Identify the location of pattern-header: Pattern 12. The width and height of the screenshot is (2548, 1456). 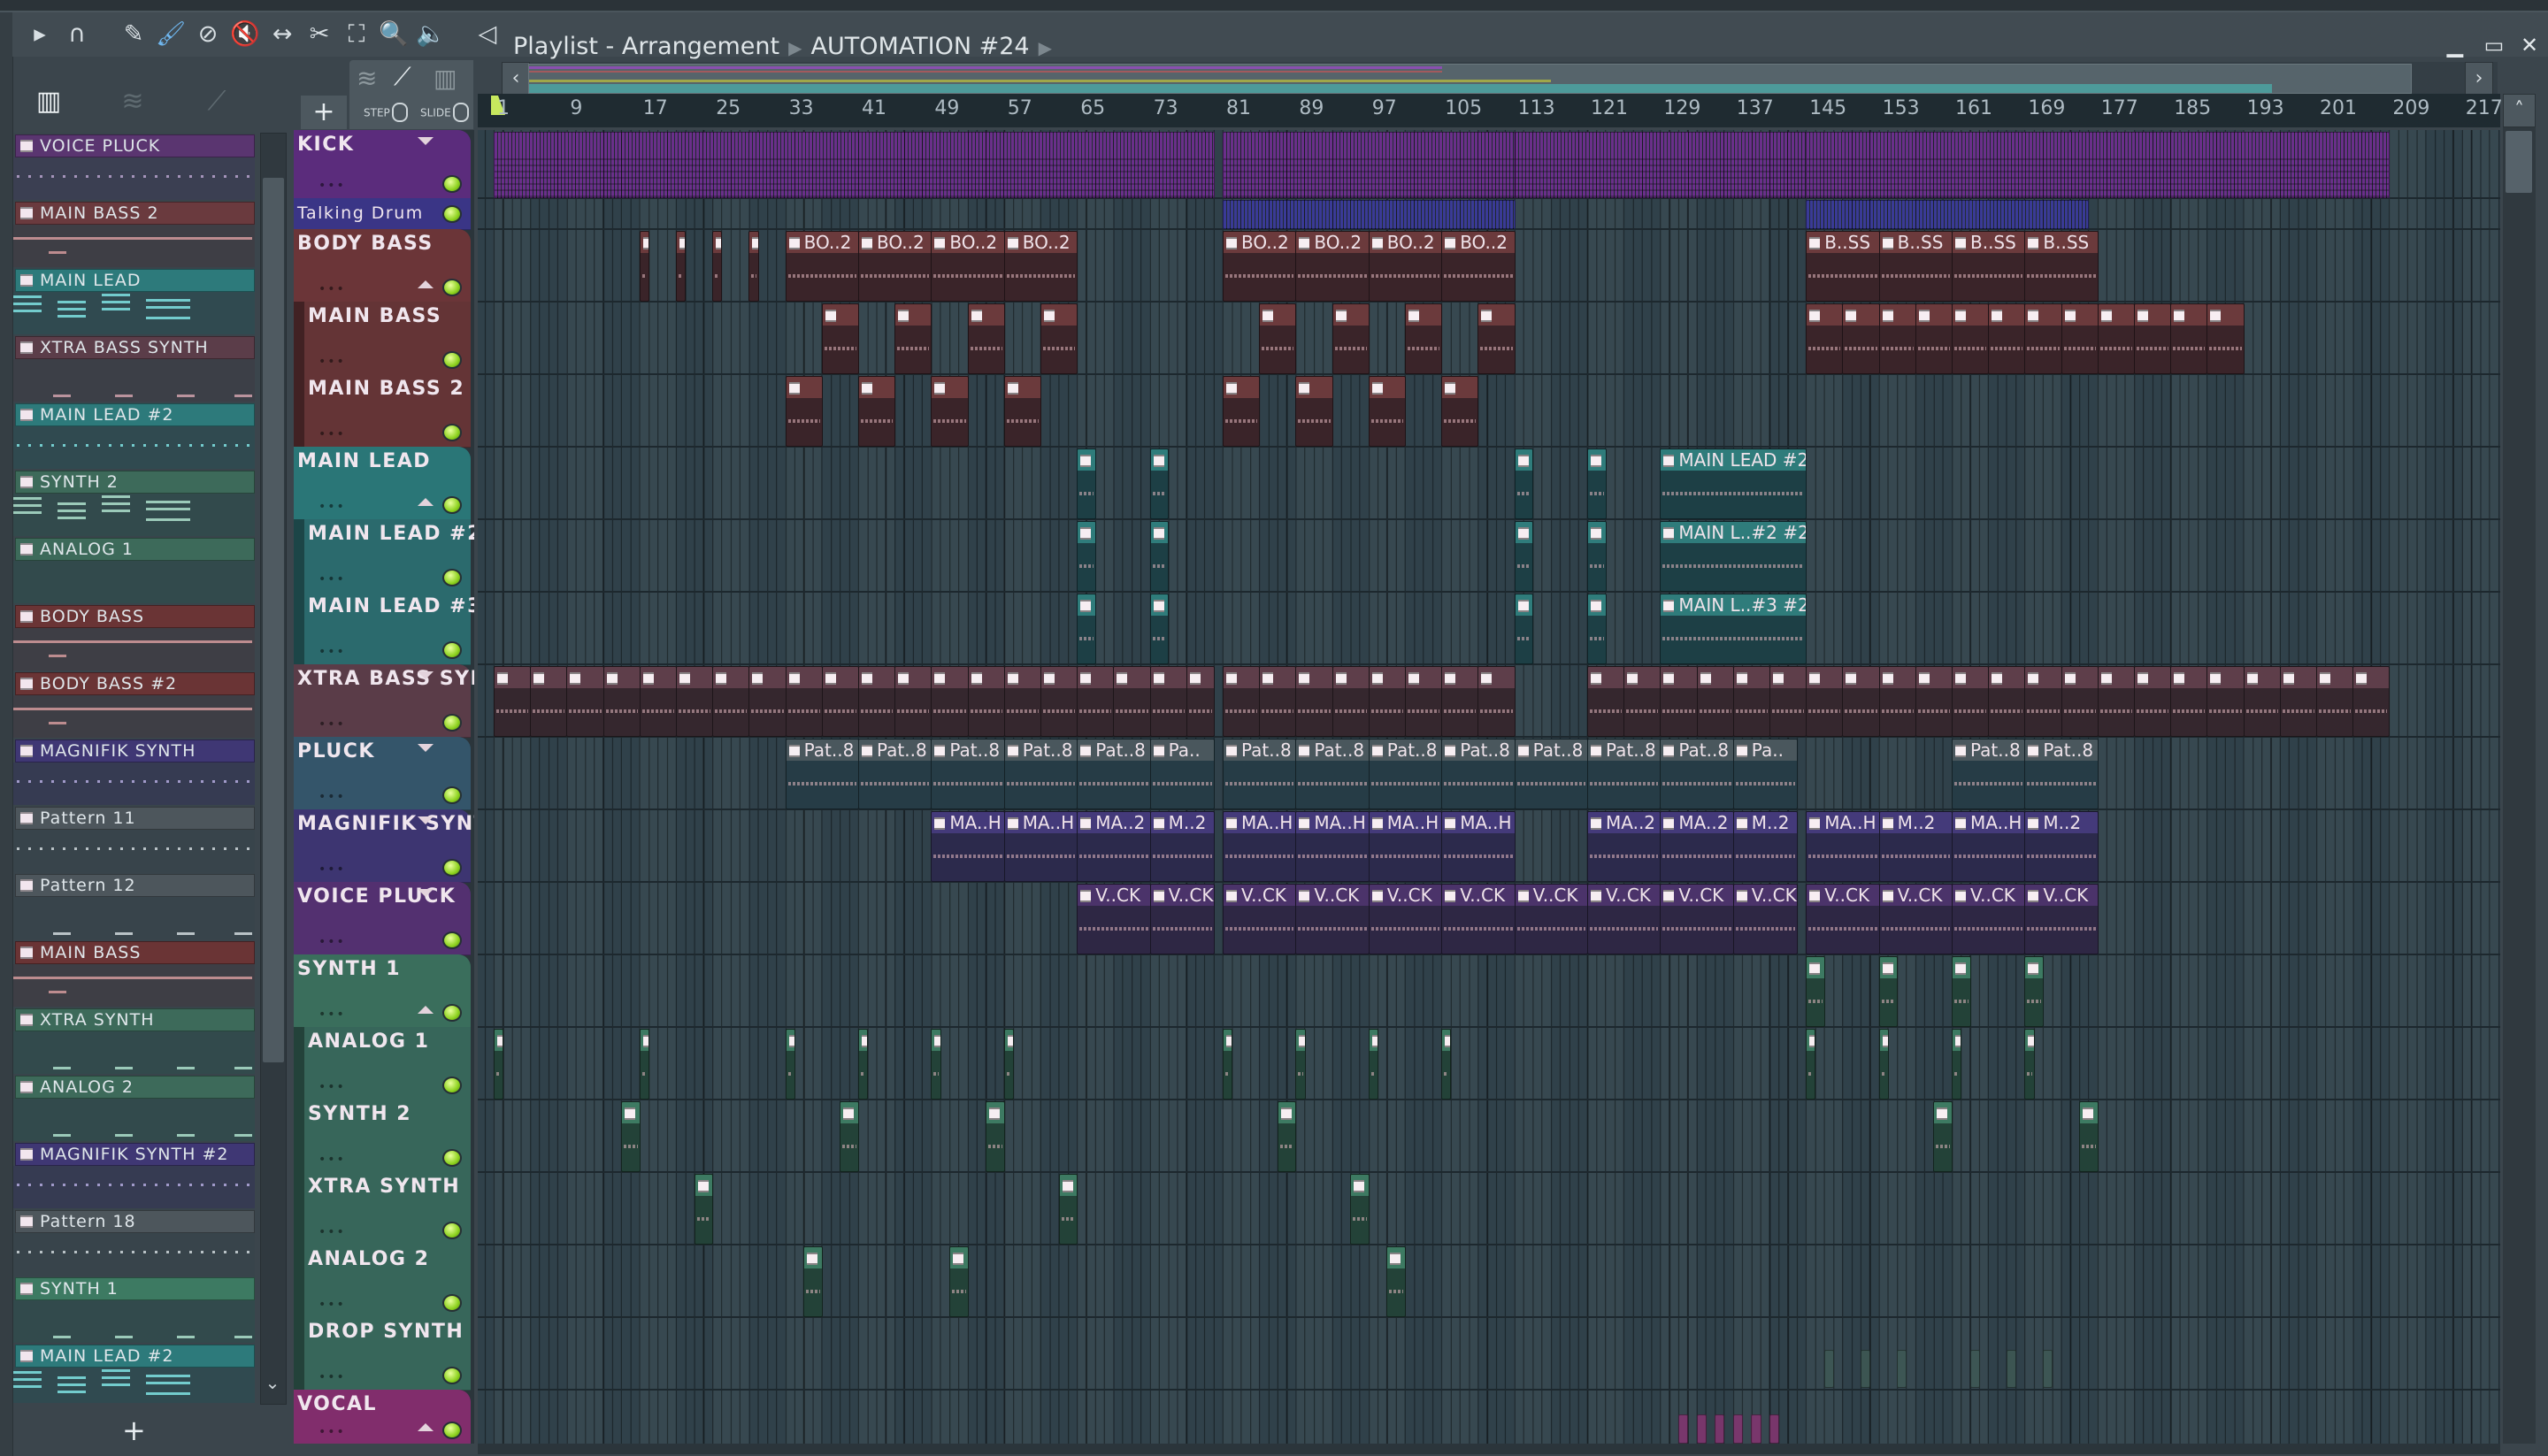
(135, 885).